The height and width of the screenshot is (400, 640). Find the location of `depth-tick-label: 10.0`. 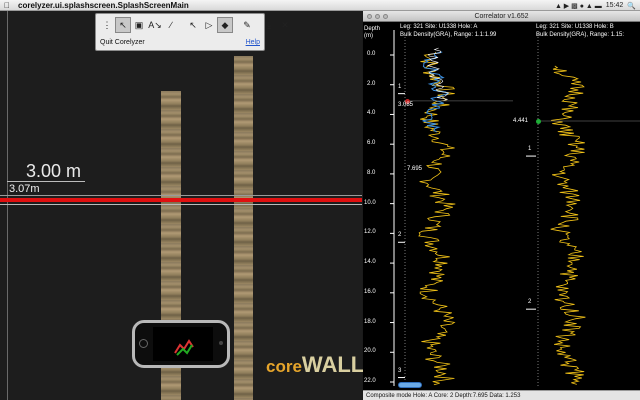

depth-tick-label: 10.0 is located at coordinates (370, 202).